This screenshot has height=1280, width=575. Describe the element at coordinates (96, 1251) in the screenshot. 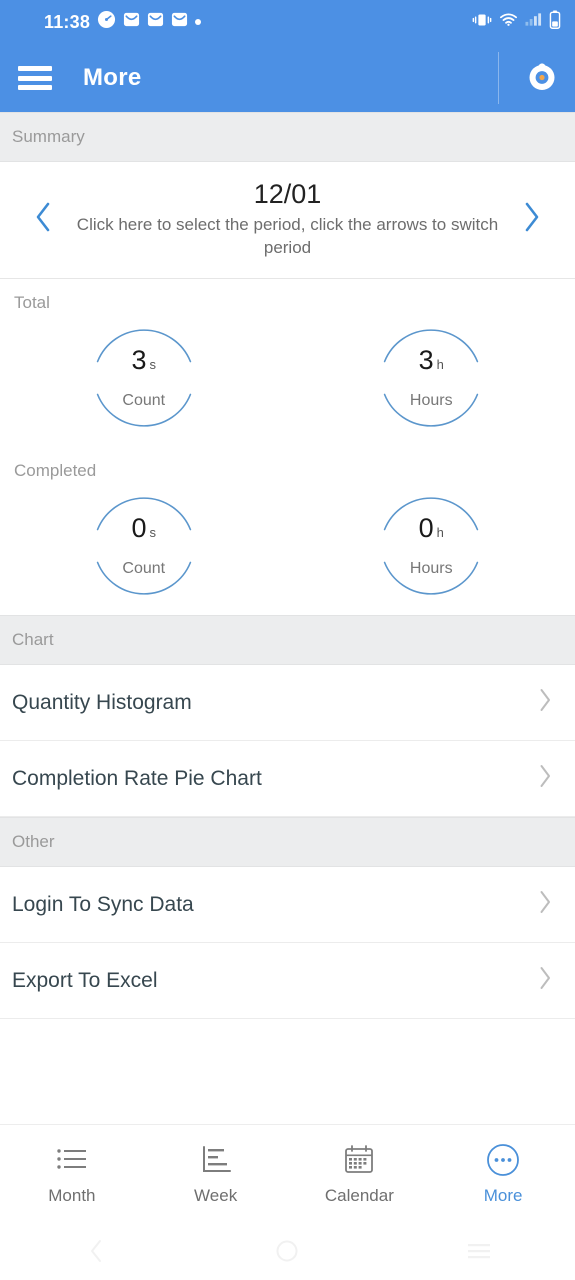

I see `back-icon` at that location.